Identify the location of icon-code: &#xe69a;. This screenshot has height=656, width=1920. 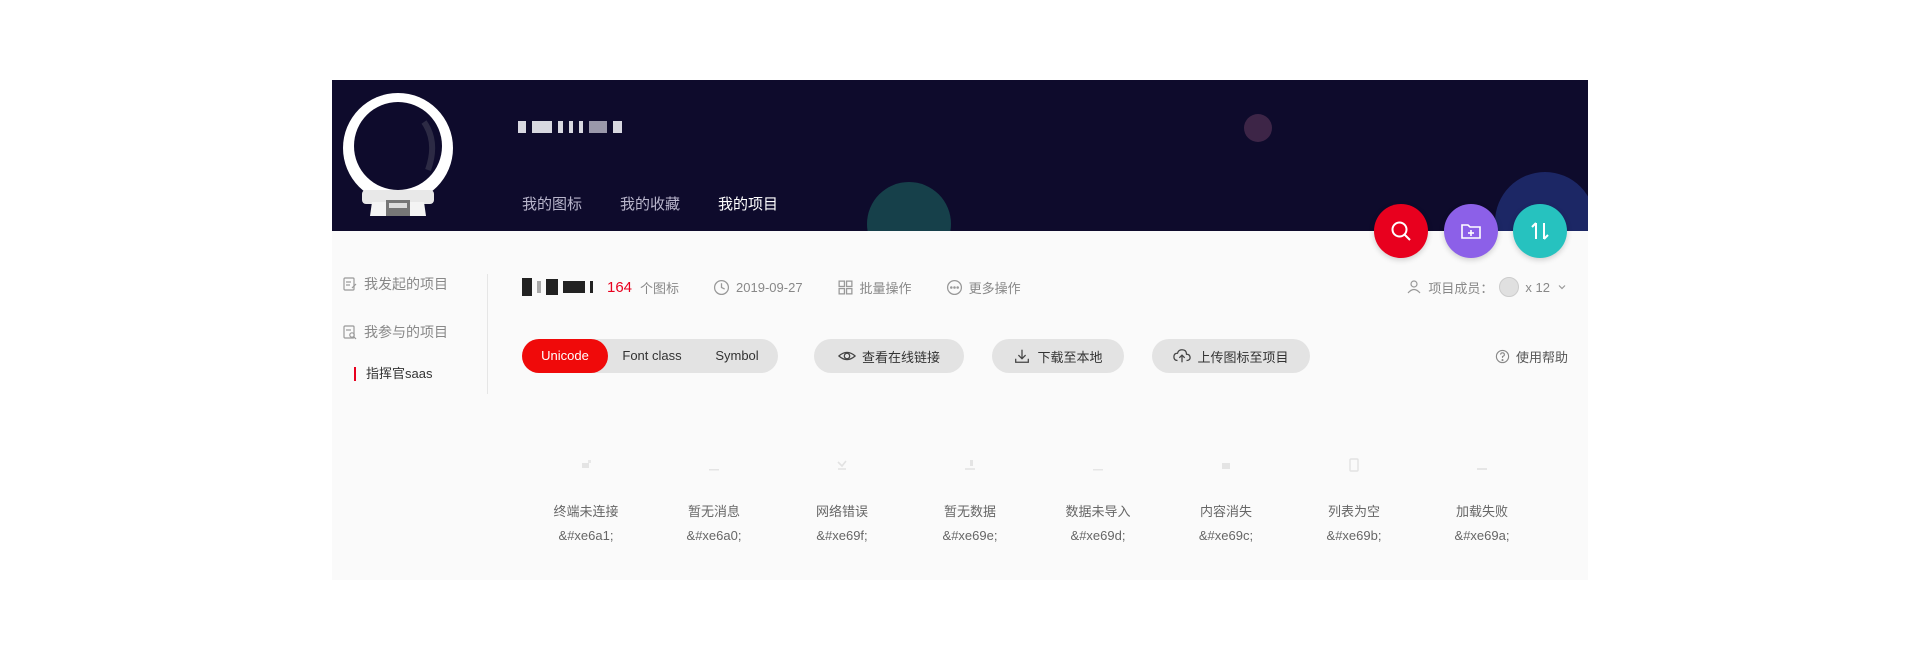
(1482, 535).